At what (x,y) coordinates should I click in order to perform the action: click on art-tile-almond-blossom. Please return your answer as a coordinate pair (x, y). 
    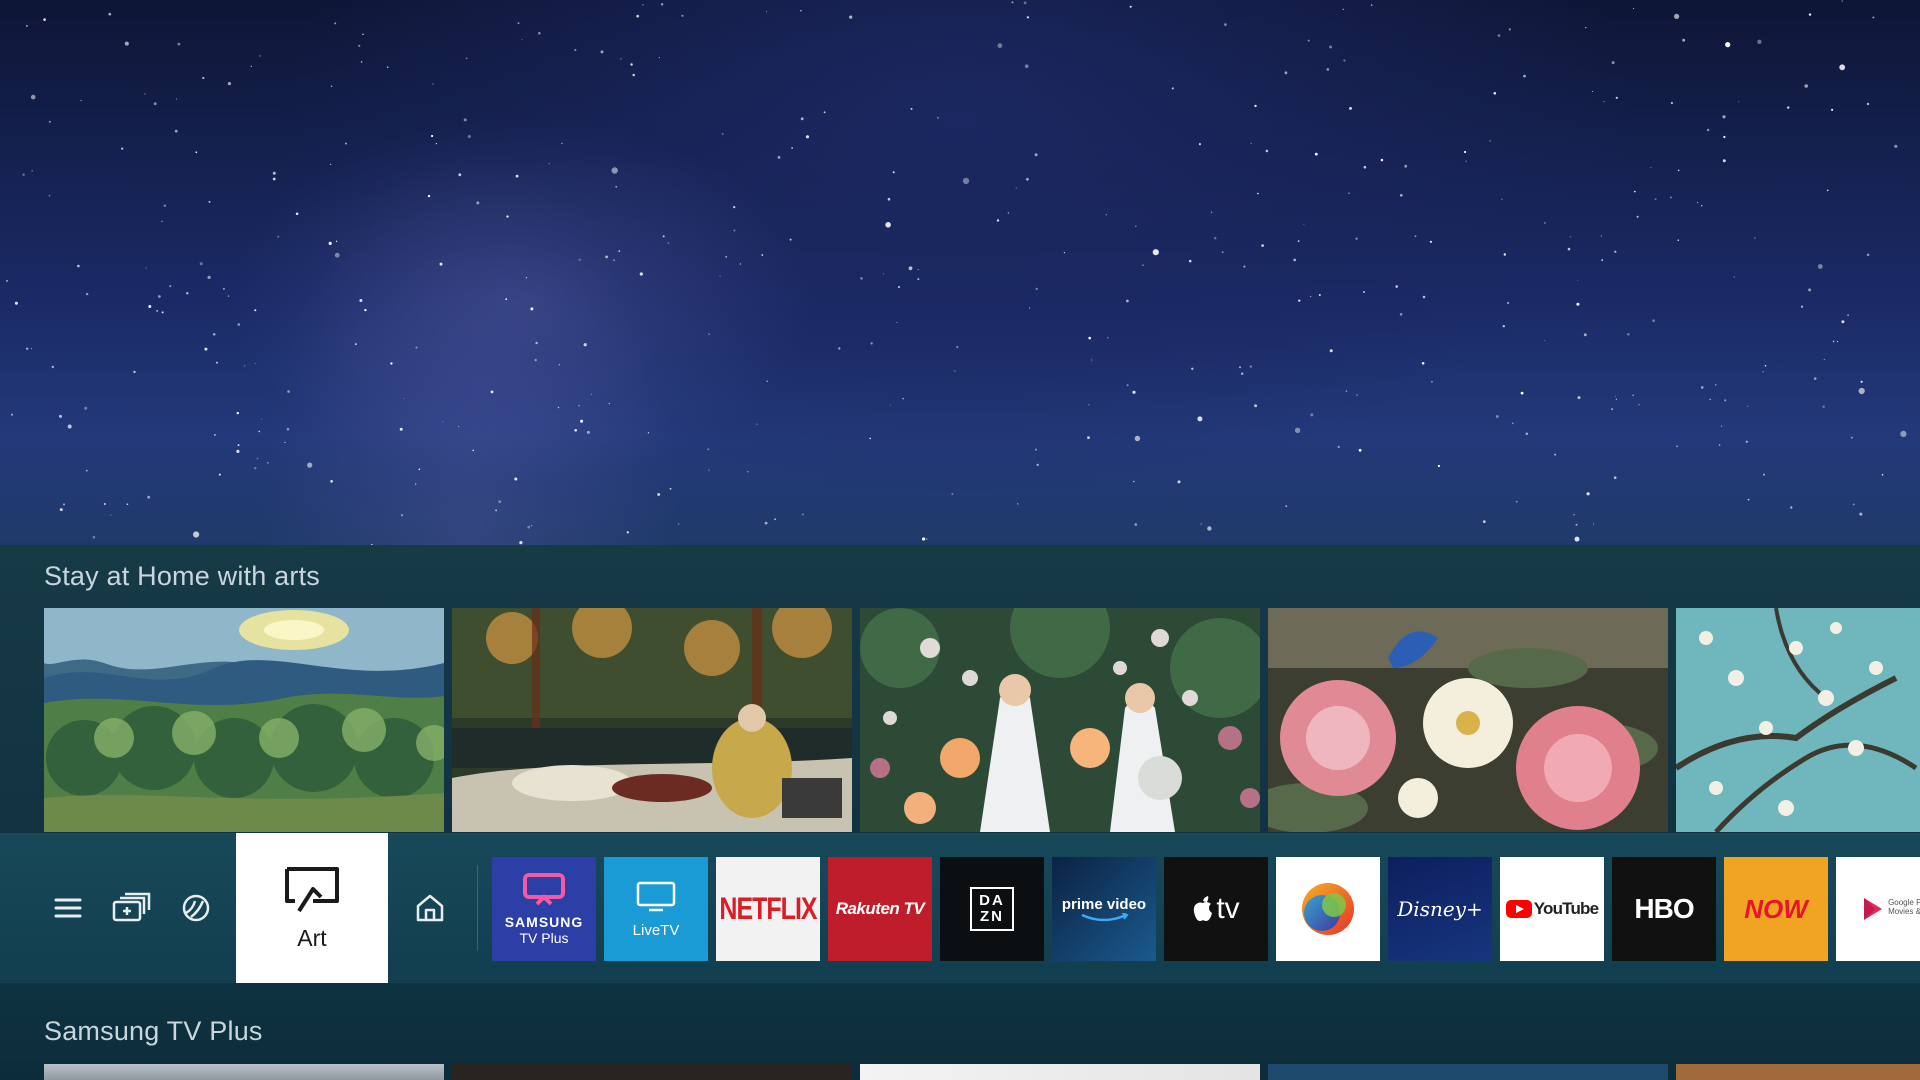
    Looking at the image, I should click on (1798, 720).